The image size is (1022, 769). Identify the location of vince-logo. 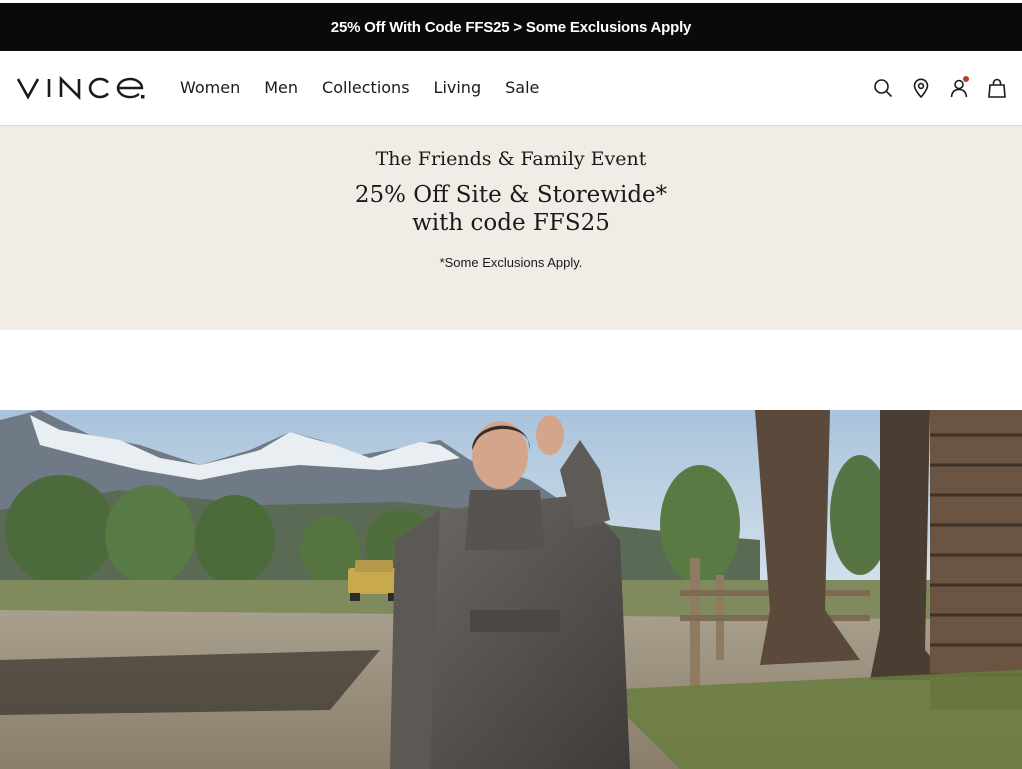
(81, 88).